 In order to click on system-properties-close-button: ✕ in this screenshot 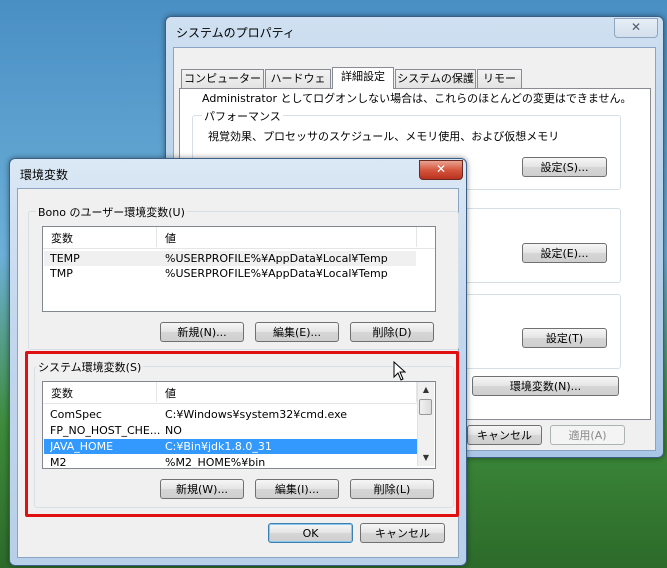, I will do `click(636, 28)`.